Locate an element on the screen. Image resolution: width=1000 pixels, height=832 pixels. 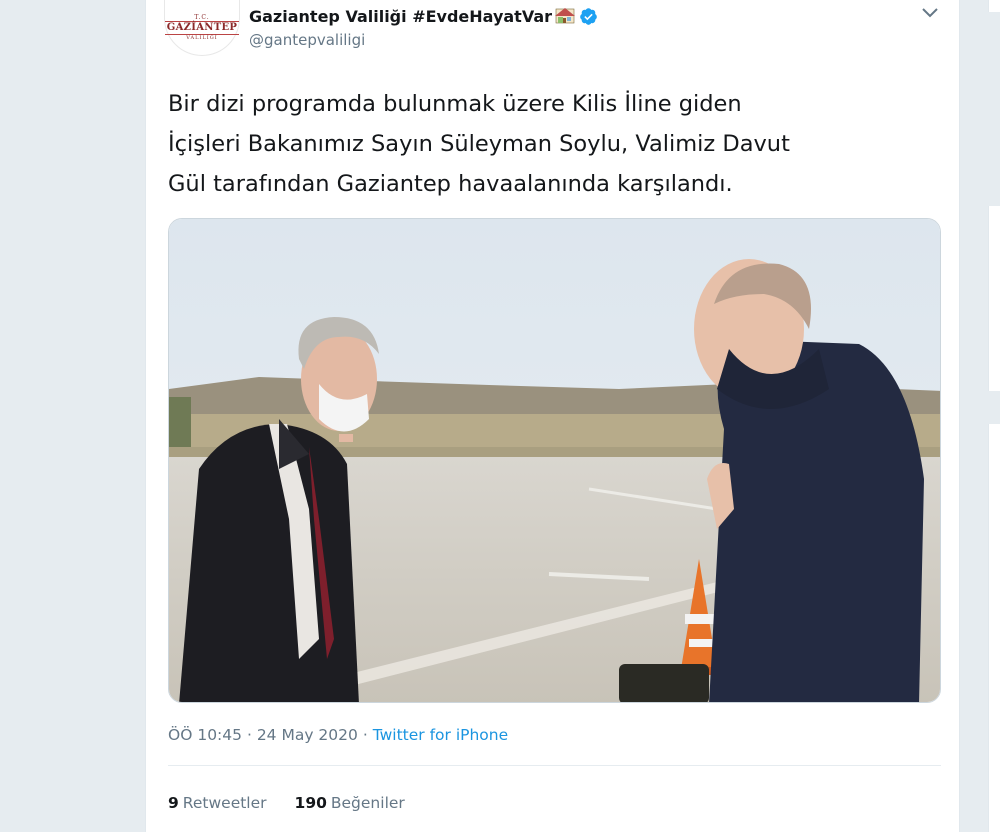
avatar-logo-text-top: T.C. is located at coordinates (202, 17).